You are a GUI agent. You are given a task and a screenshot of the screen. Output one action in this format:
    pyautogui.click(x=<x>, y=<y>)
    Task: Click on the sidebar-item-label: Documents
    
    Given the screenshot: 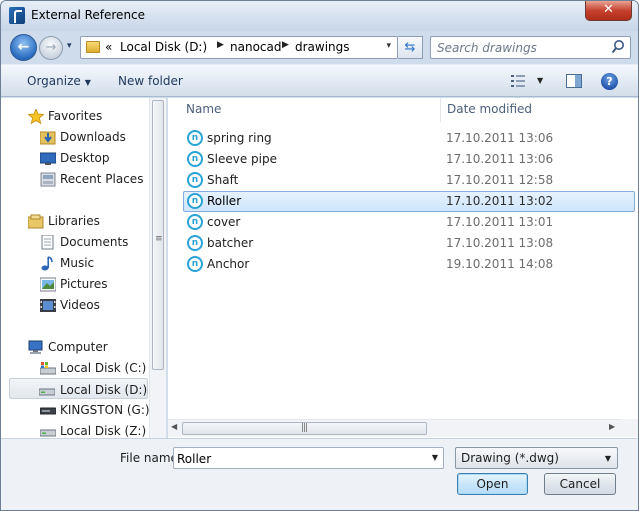 What is the action you would take?
    pyautogui.click(x=94, y=242)
    